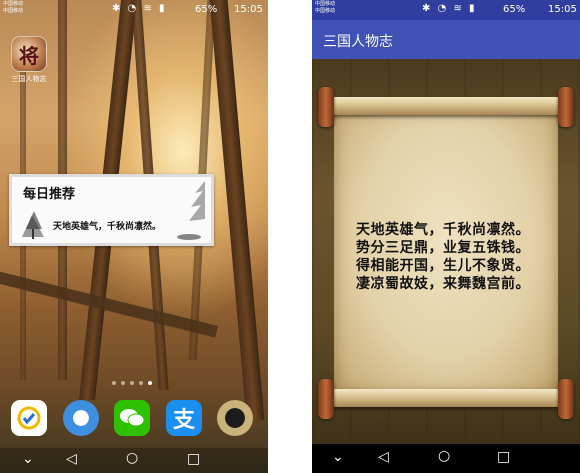 This screenshot has width=580, height=473. What do you see at coordinates (446, 398) in the screenshot?
I see `scroll-rod-bottom` at bounding box center [446, 398].